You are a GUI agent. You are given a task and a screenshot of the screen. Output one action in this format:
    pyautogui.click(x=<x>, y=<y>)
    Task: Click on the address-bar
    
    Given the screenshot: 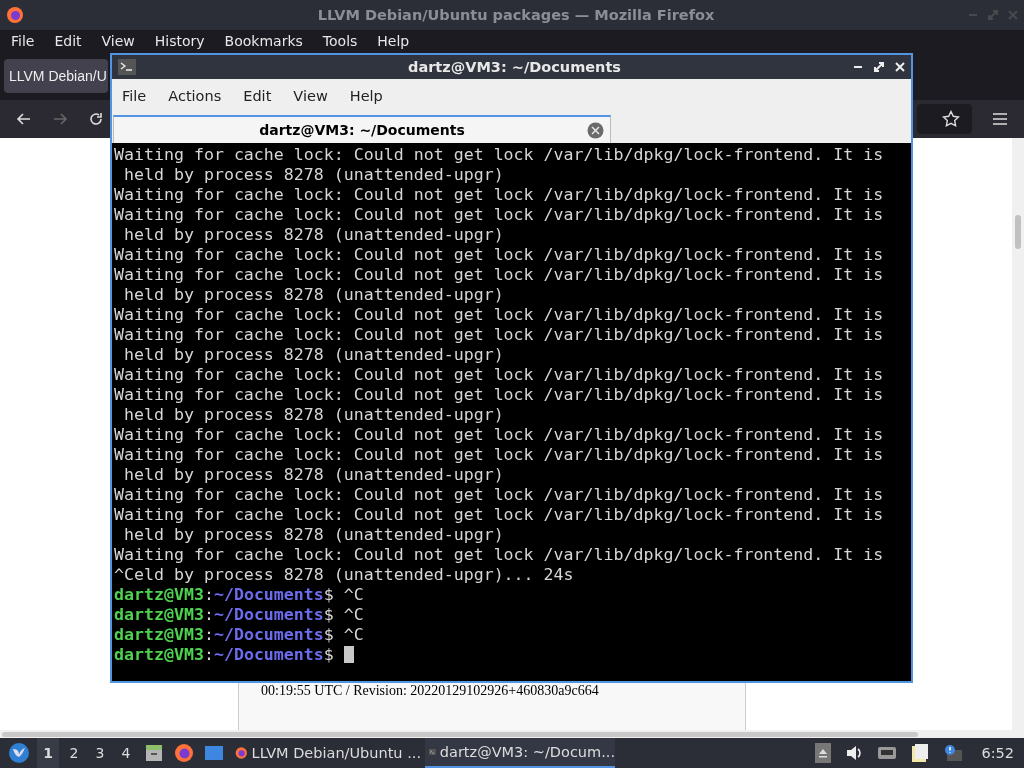 What is the action you would take?
    pyautogui.click(x=944, y=119)
    